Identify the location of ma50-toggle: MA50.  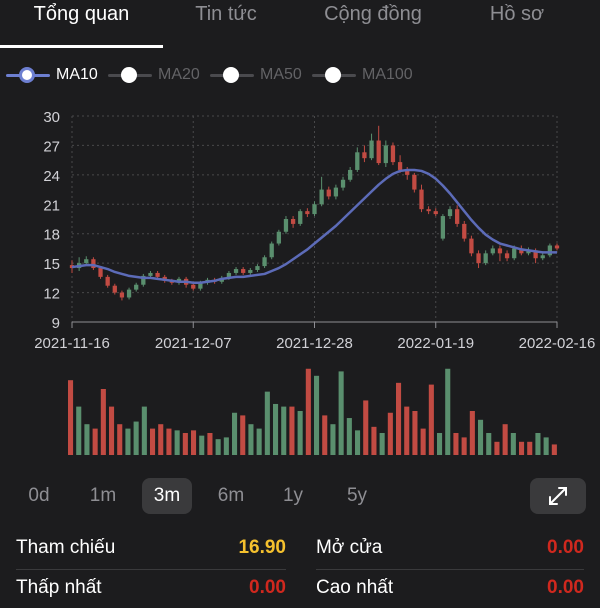
(256, 75).